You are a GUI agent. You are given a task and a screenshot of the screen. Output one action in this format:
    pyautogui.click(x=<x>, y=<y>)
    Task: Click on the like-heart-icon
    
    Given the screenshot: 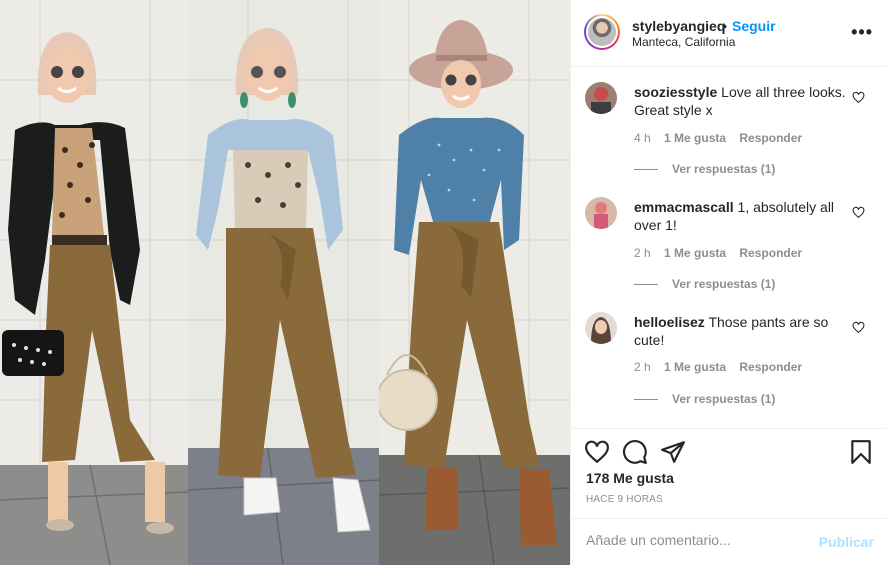 What is the action you would take?
    pyautogui.click(x=597, y=452)
    